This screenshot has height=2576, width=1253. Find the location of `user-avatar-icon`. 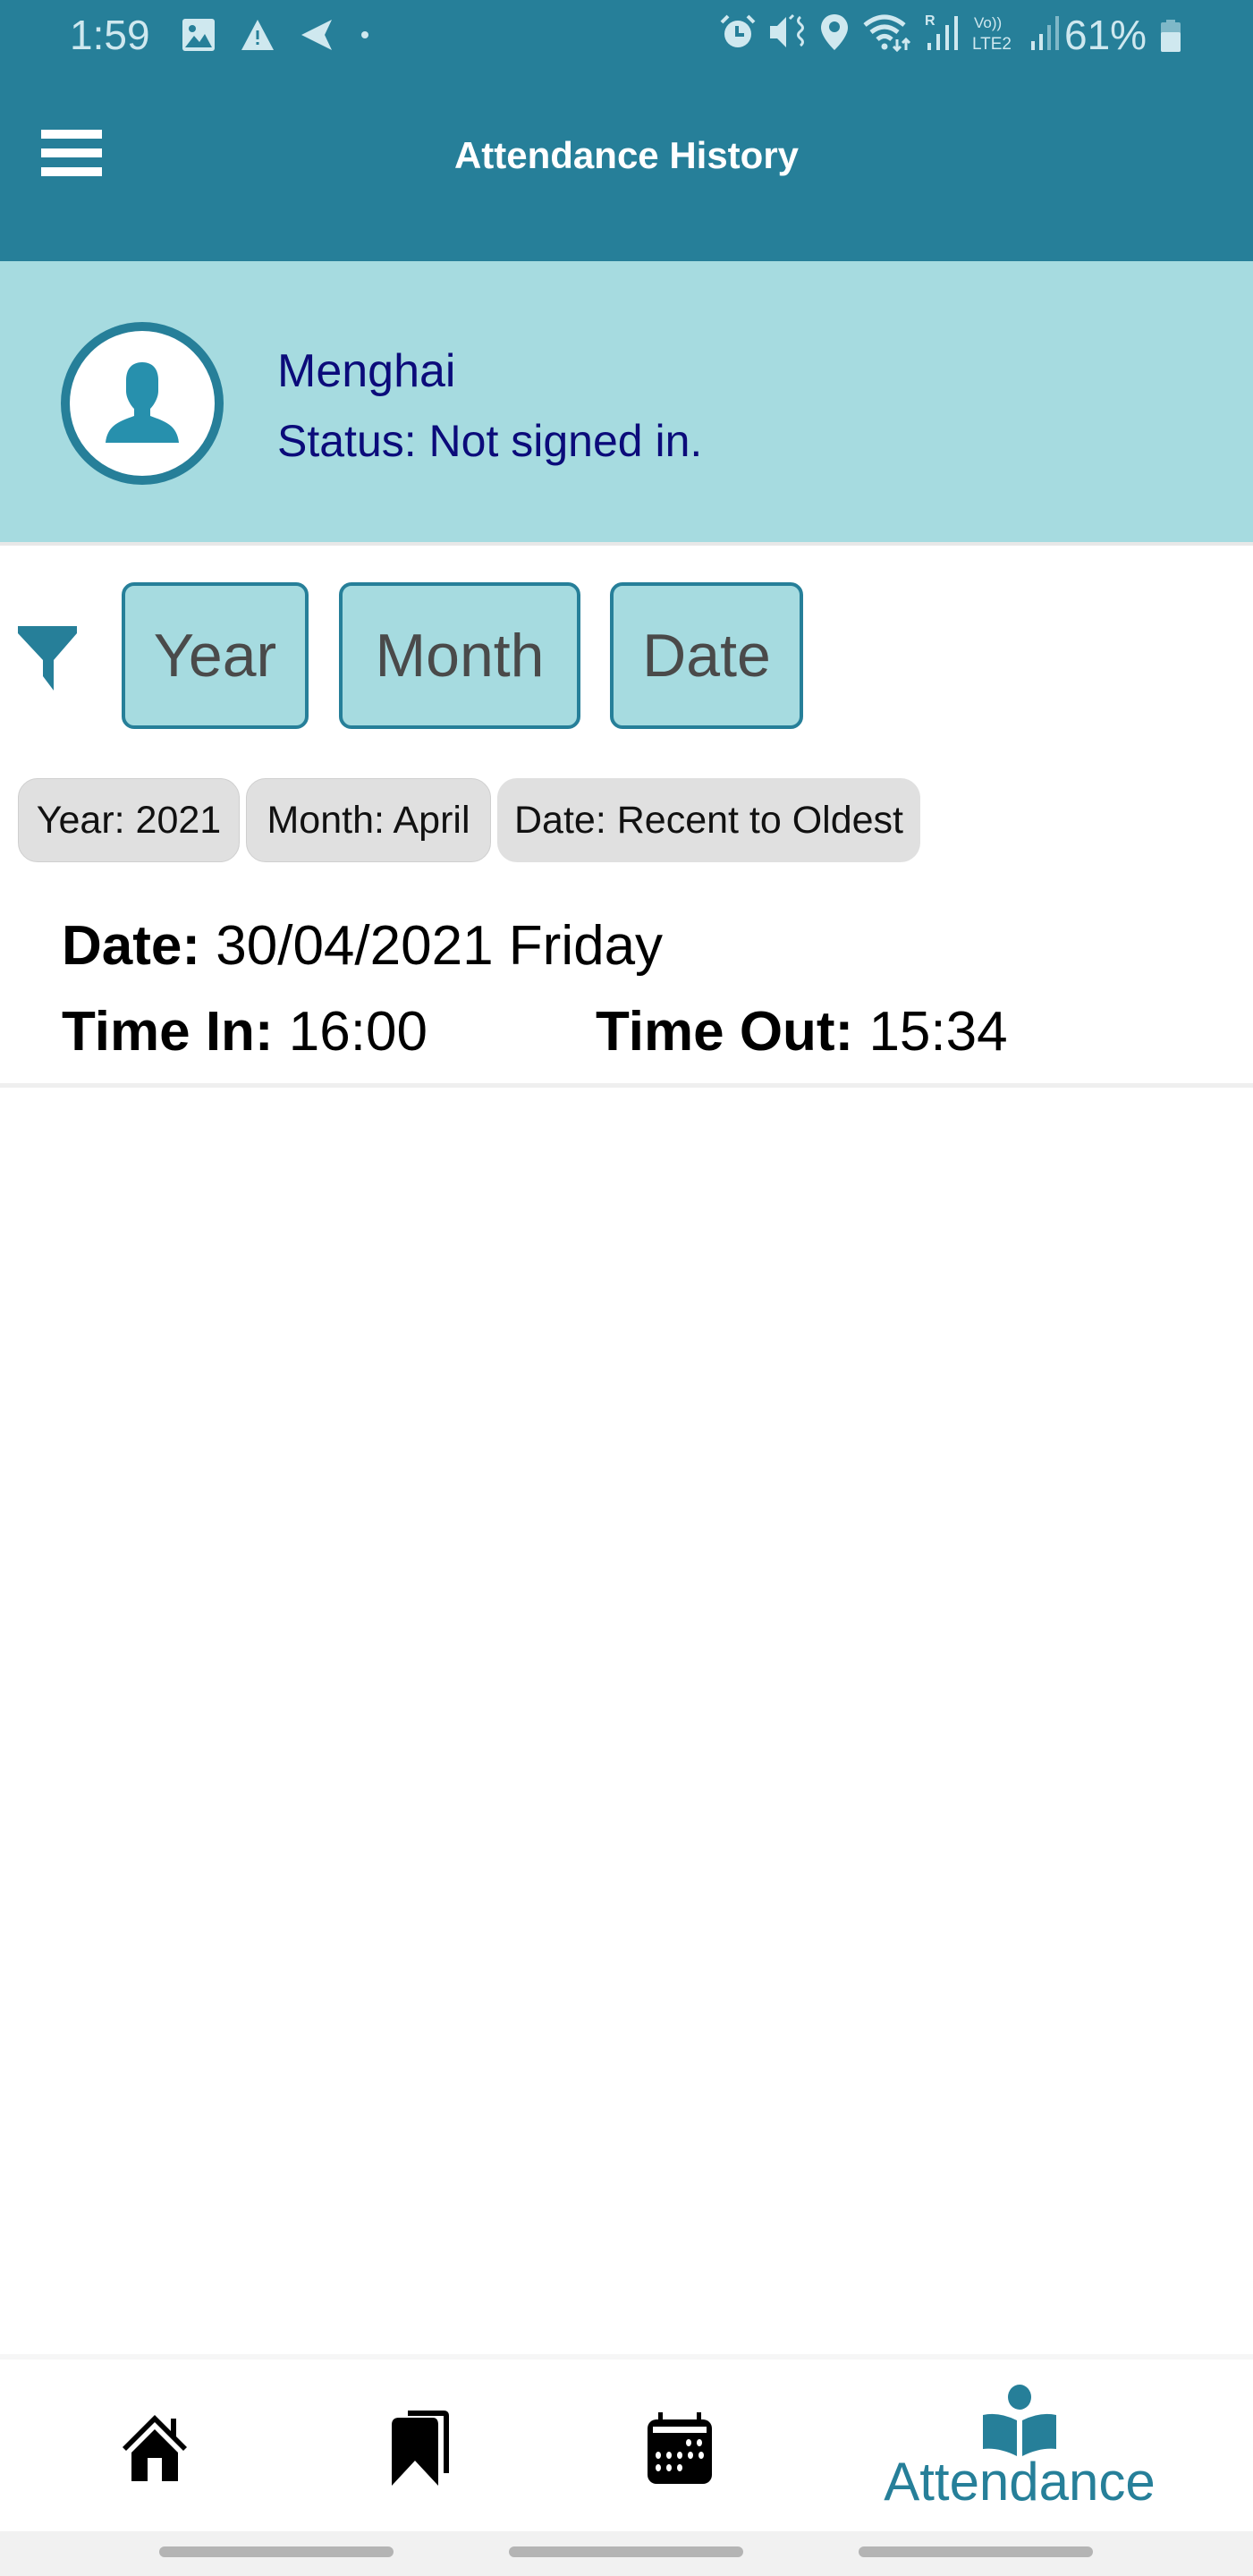

user-avatar-icon is located at coordinates (142, 402).